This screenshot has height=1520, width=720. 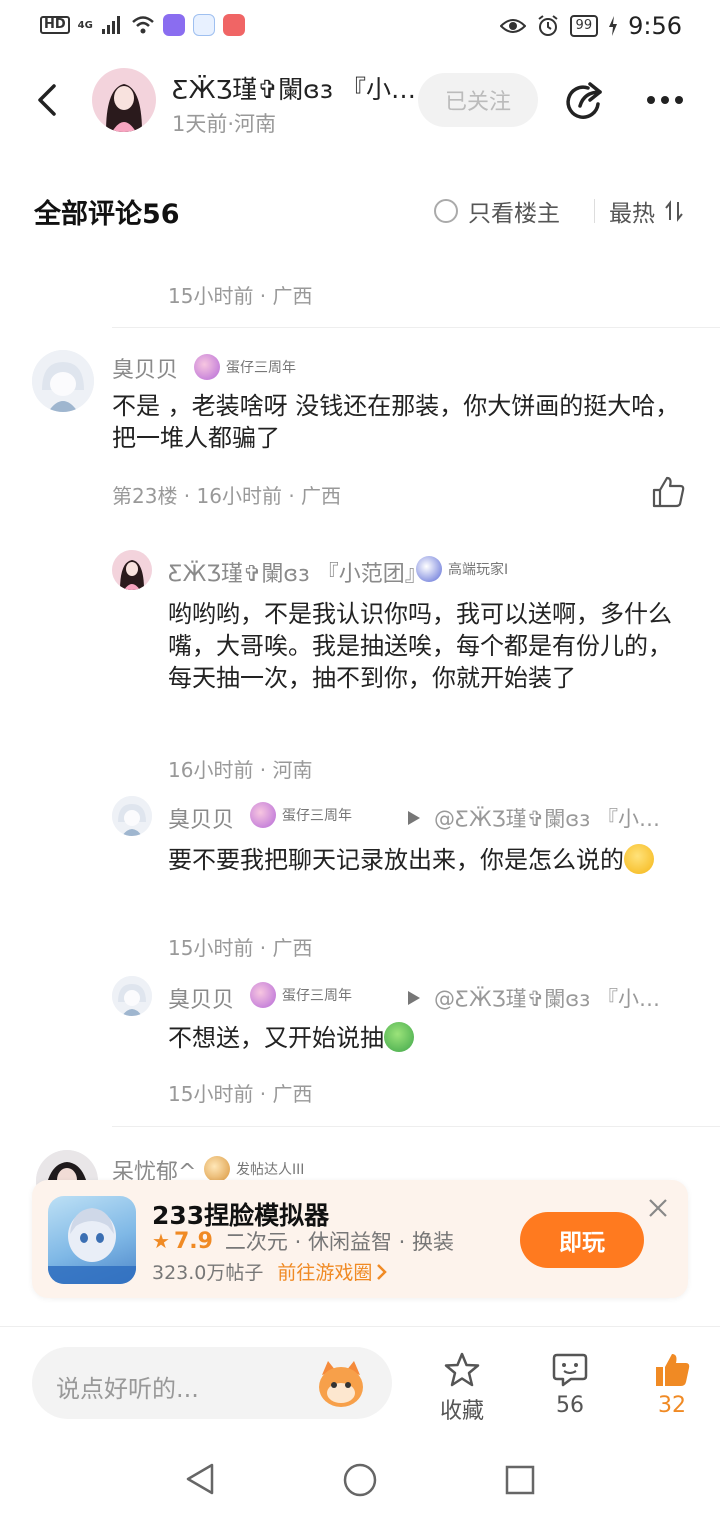 I want to click on reply-text: 不想送，又开始说抽, so click(x=425, y=1038).